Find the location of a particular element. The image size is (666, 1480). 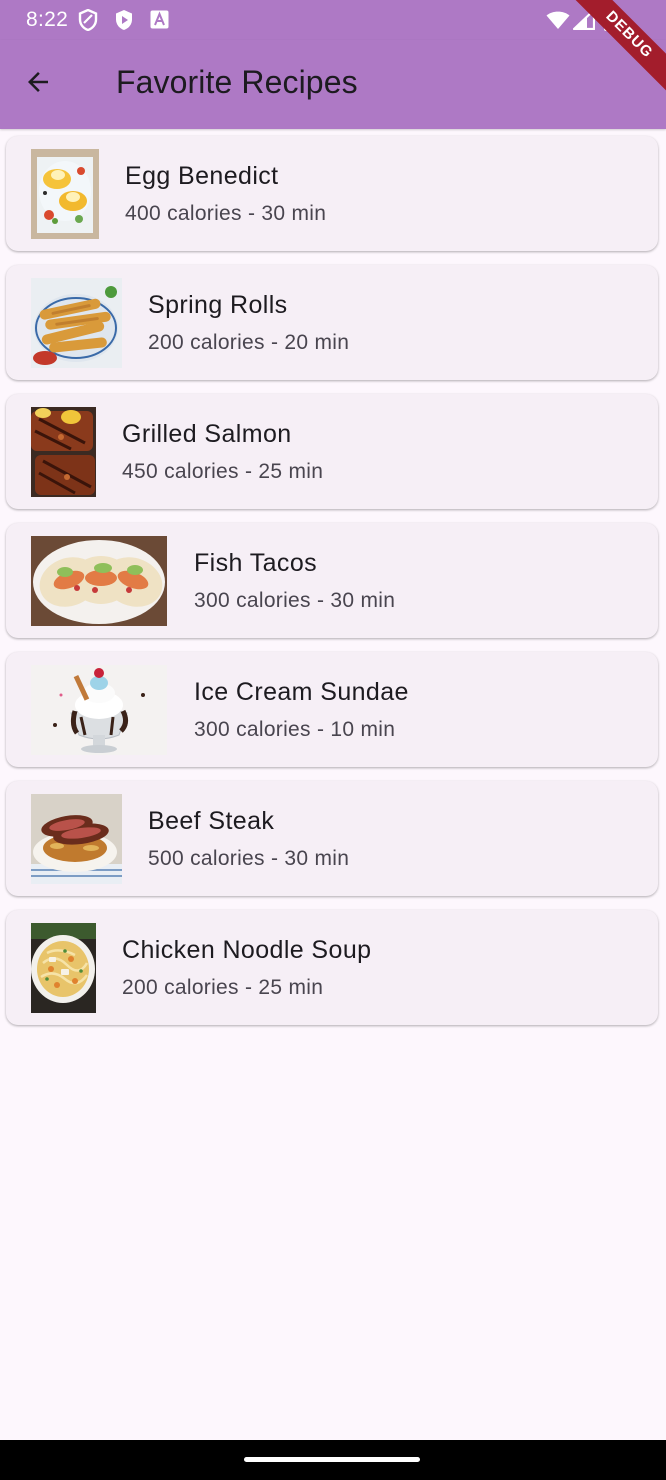

system-navigation-bar is located at coordinates (333, 1460).